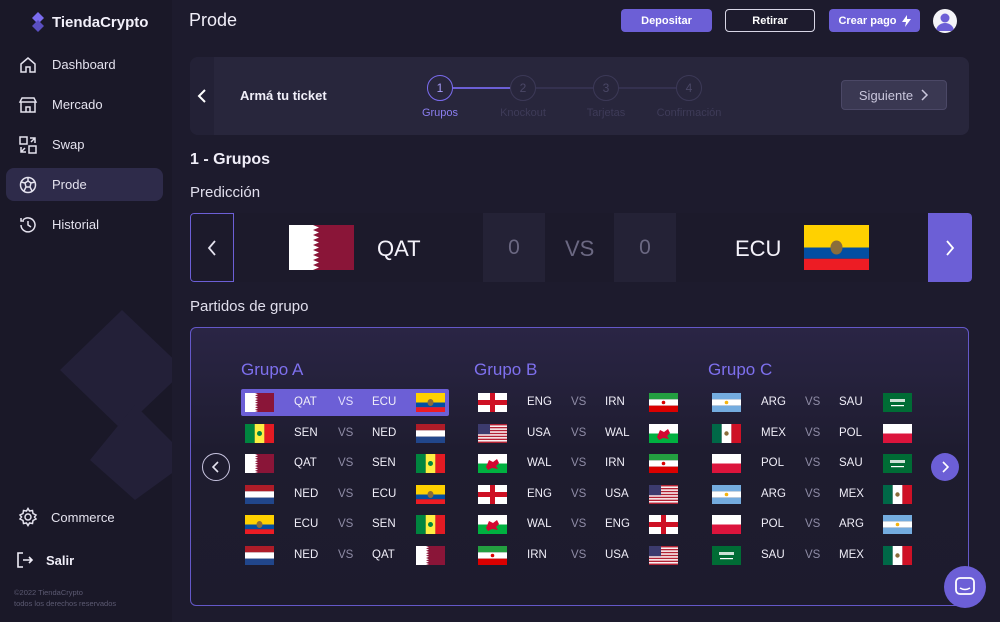 The height and width of the screenshot is (622, 1000). What do you see at coordinates (773, 555) in the screenshot?
I see `match-home-team: SAU` at bounding box center [773, 555].